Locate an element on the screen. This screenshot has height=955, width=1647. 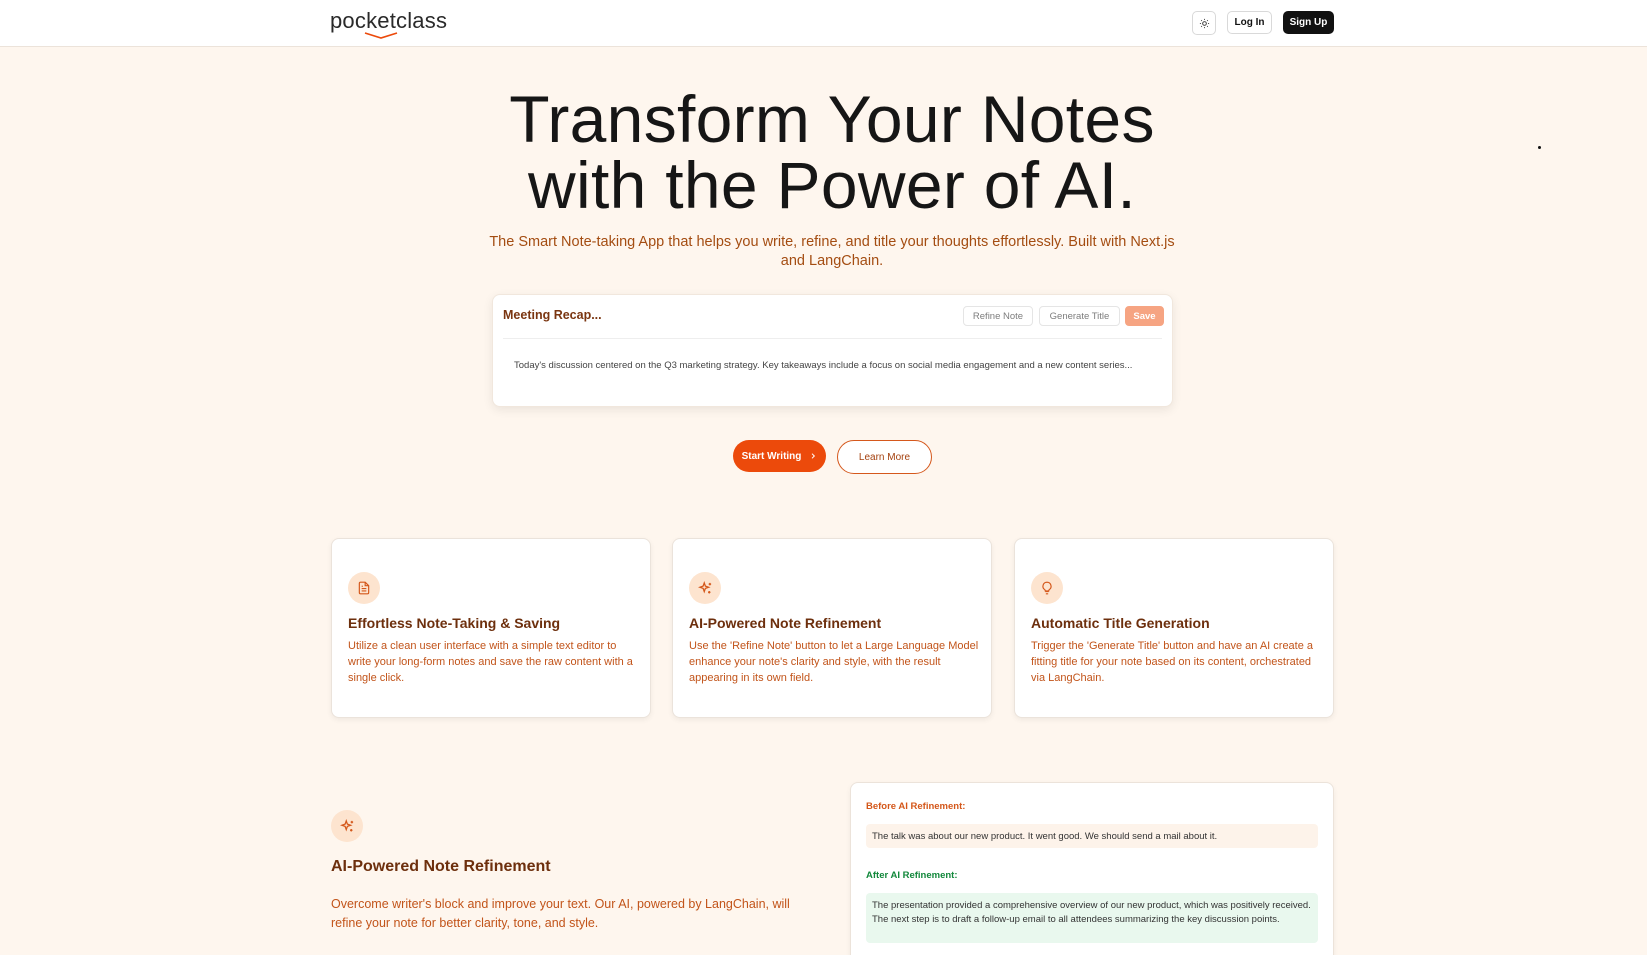
before-label: Before AI Refinement: is located at coordinates (916, 806).